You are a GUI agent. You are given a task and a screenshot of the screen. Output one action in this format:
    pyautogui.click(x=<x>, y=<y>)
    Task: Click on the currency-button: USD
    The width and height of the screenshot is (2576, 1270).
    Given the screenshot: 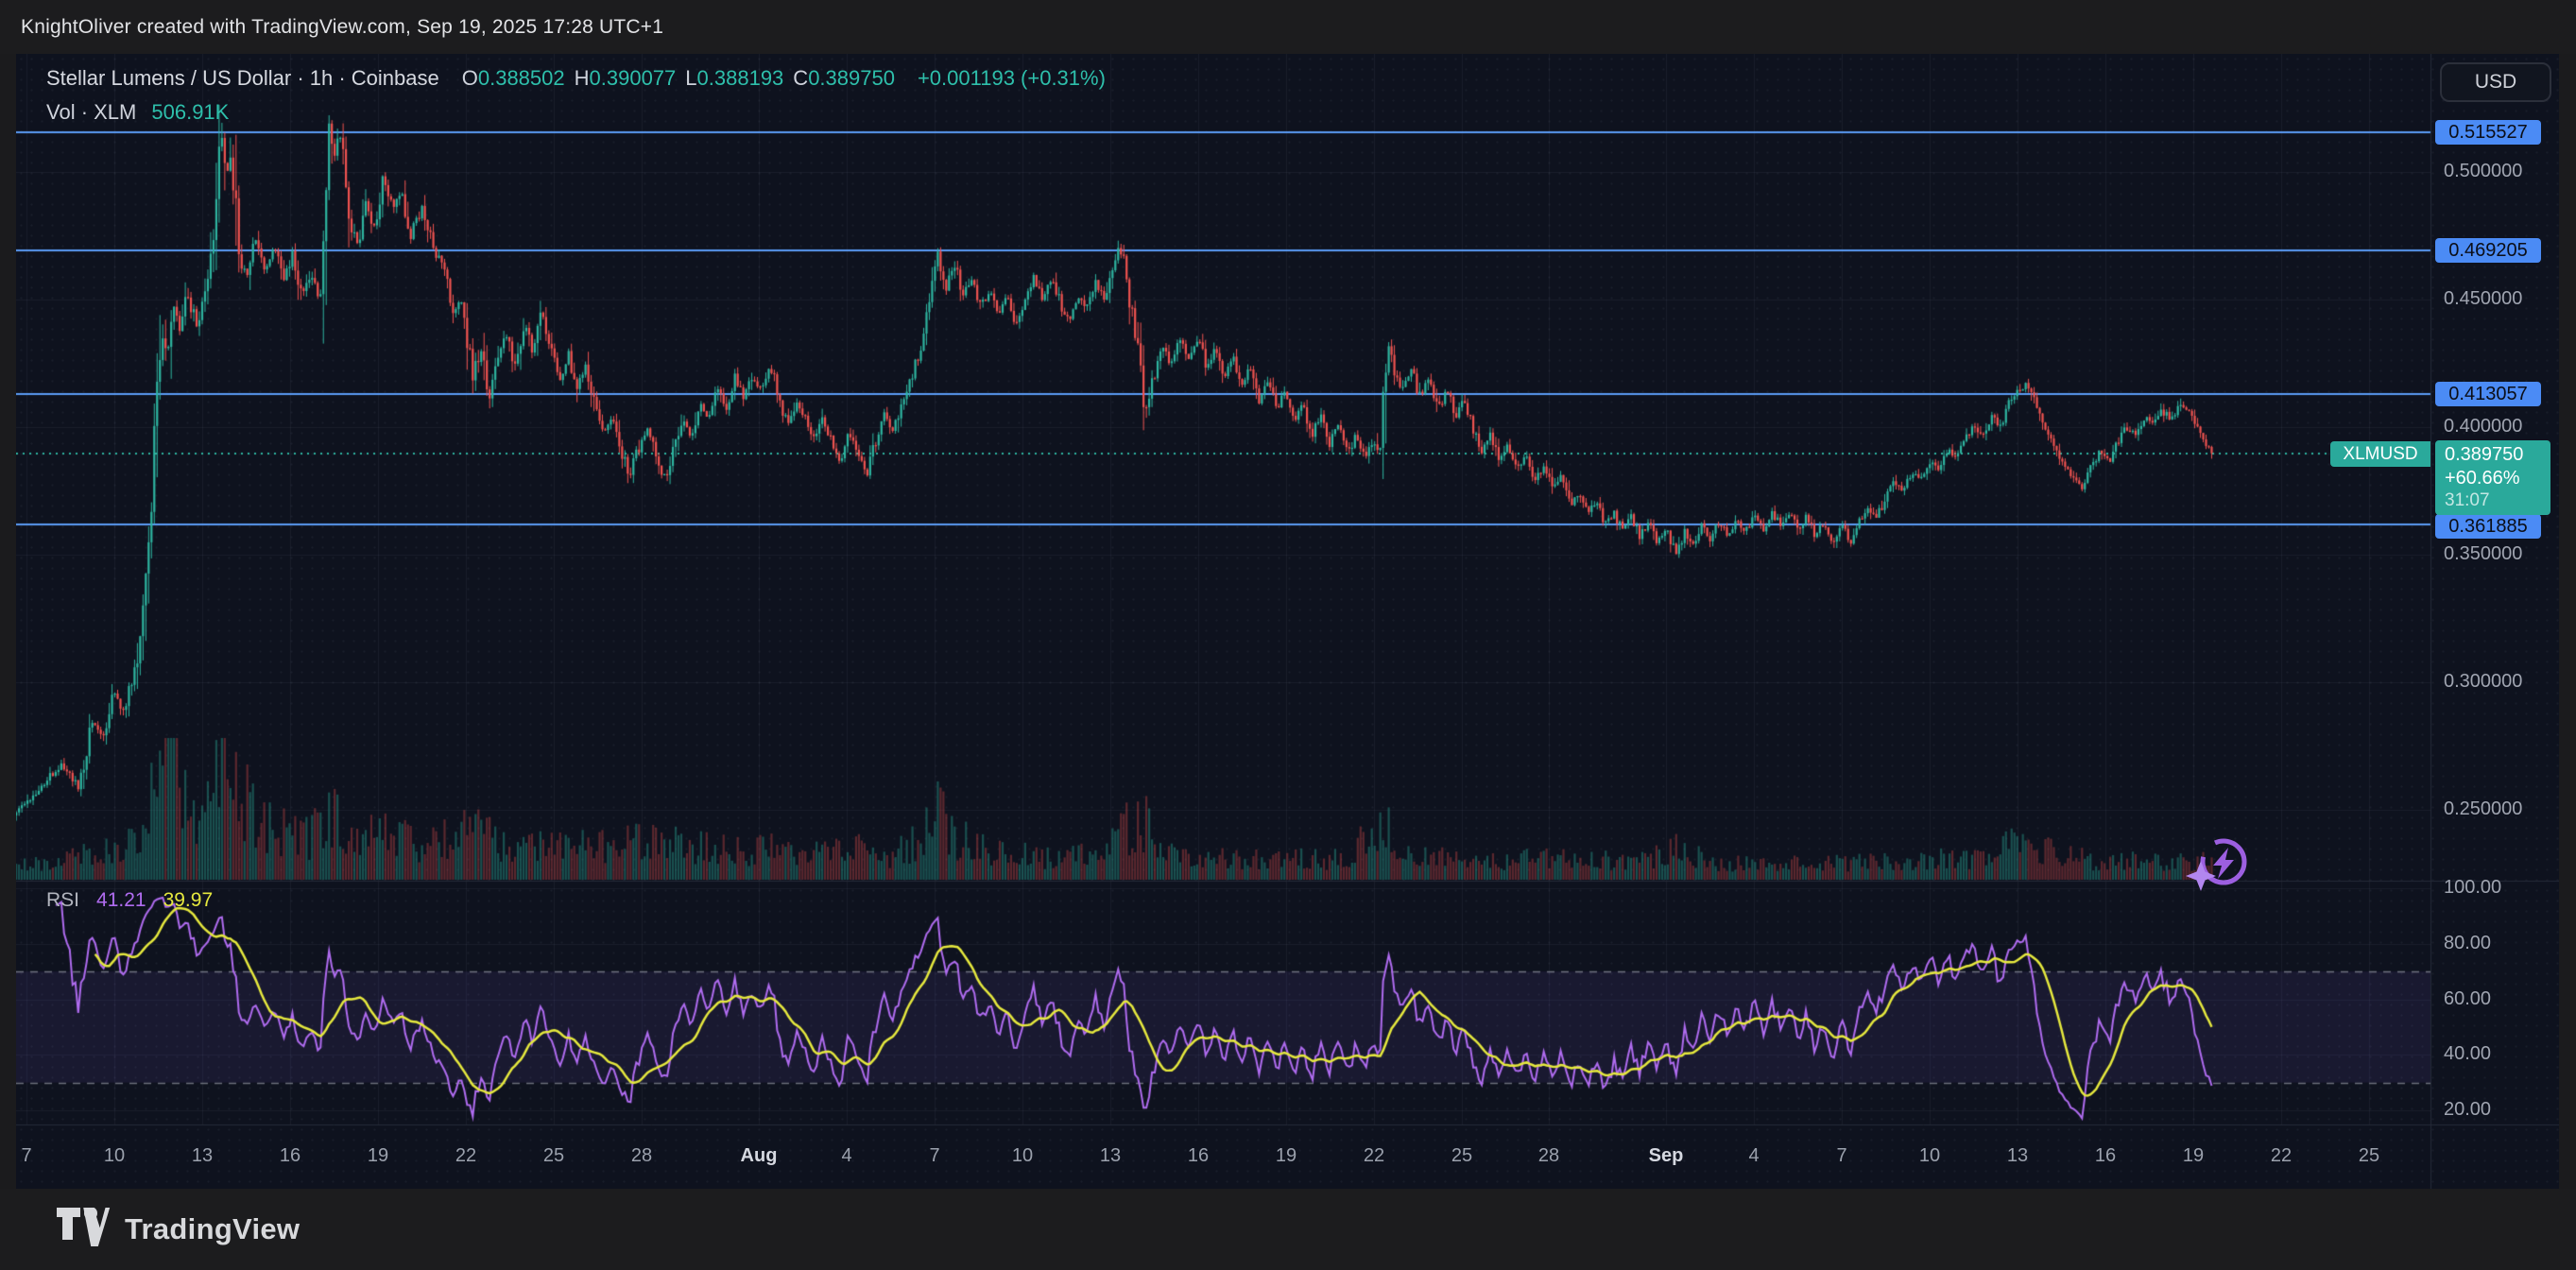 What is the action you would take?
    pyautogui.click(x=2495, y=82)
    